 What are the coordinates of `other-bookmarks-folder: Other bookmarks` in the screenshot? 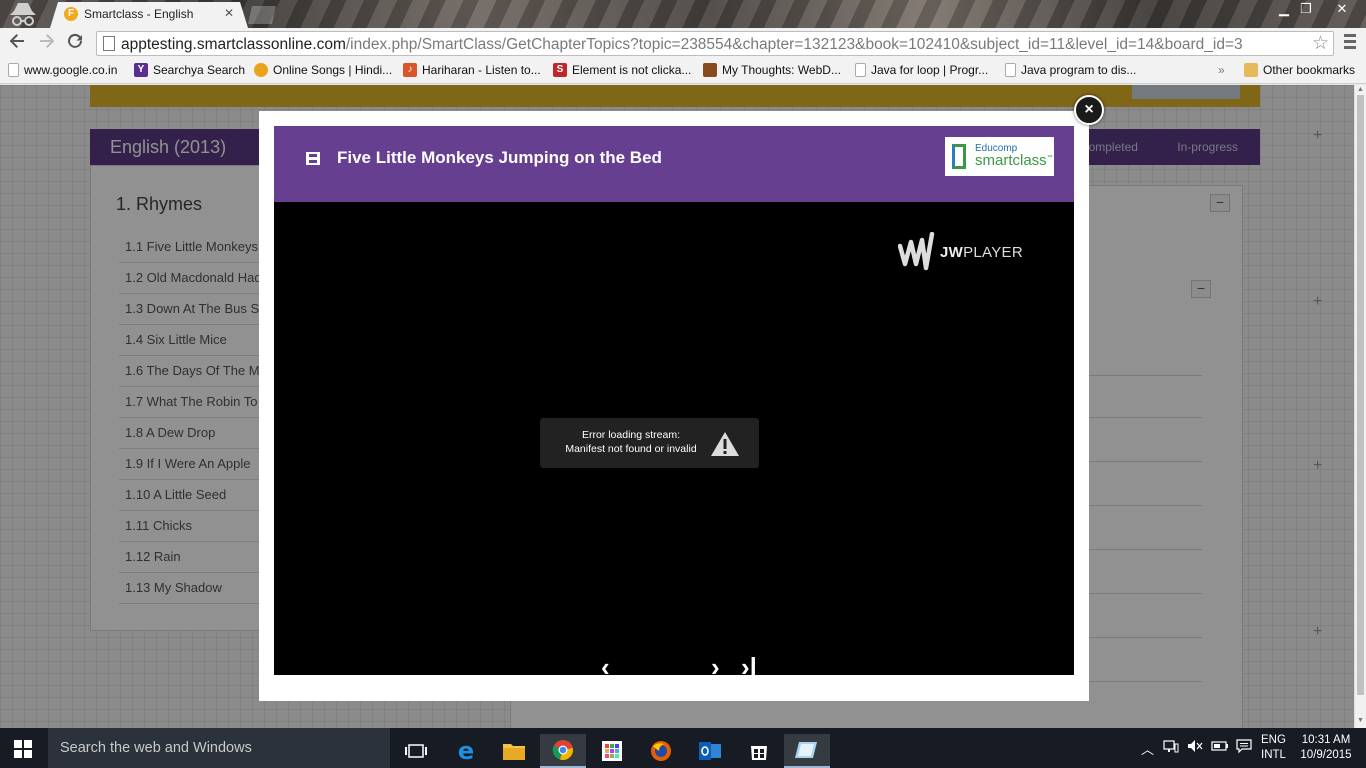 It's located at (1299, 70).